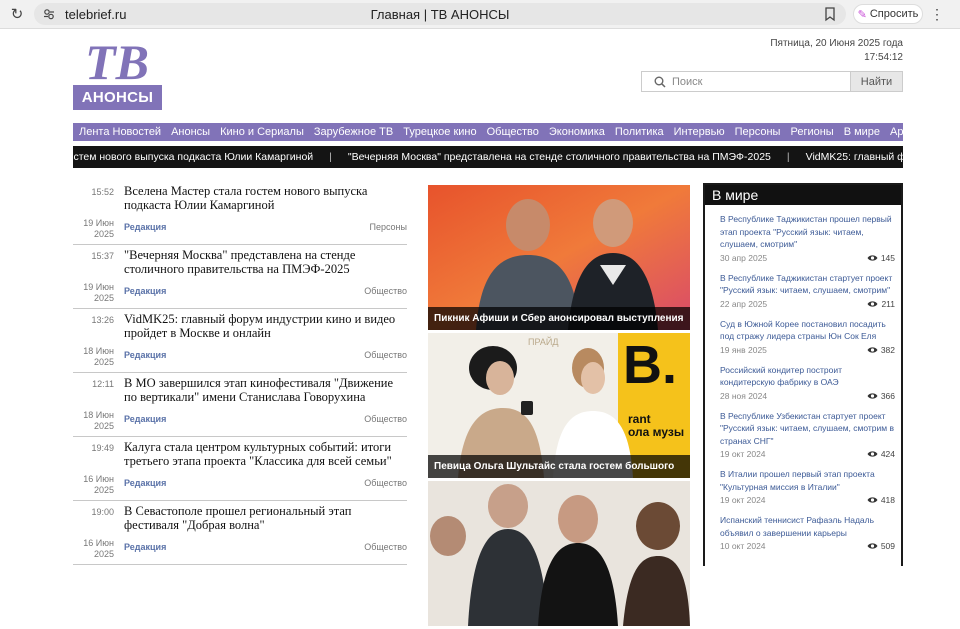 The width and height of the screenshot is (960, 629). I want to click on current-time: 17:54:12, so click(883, 57).